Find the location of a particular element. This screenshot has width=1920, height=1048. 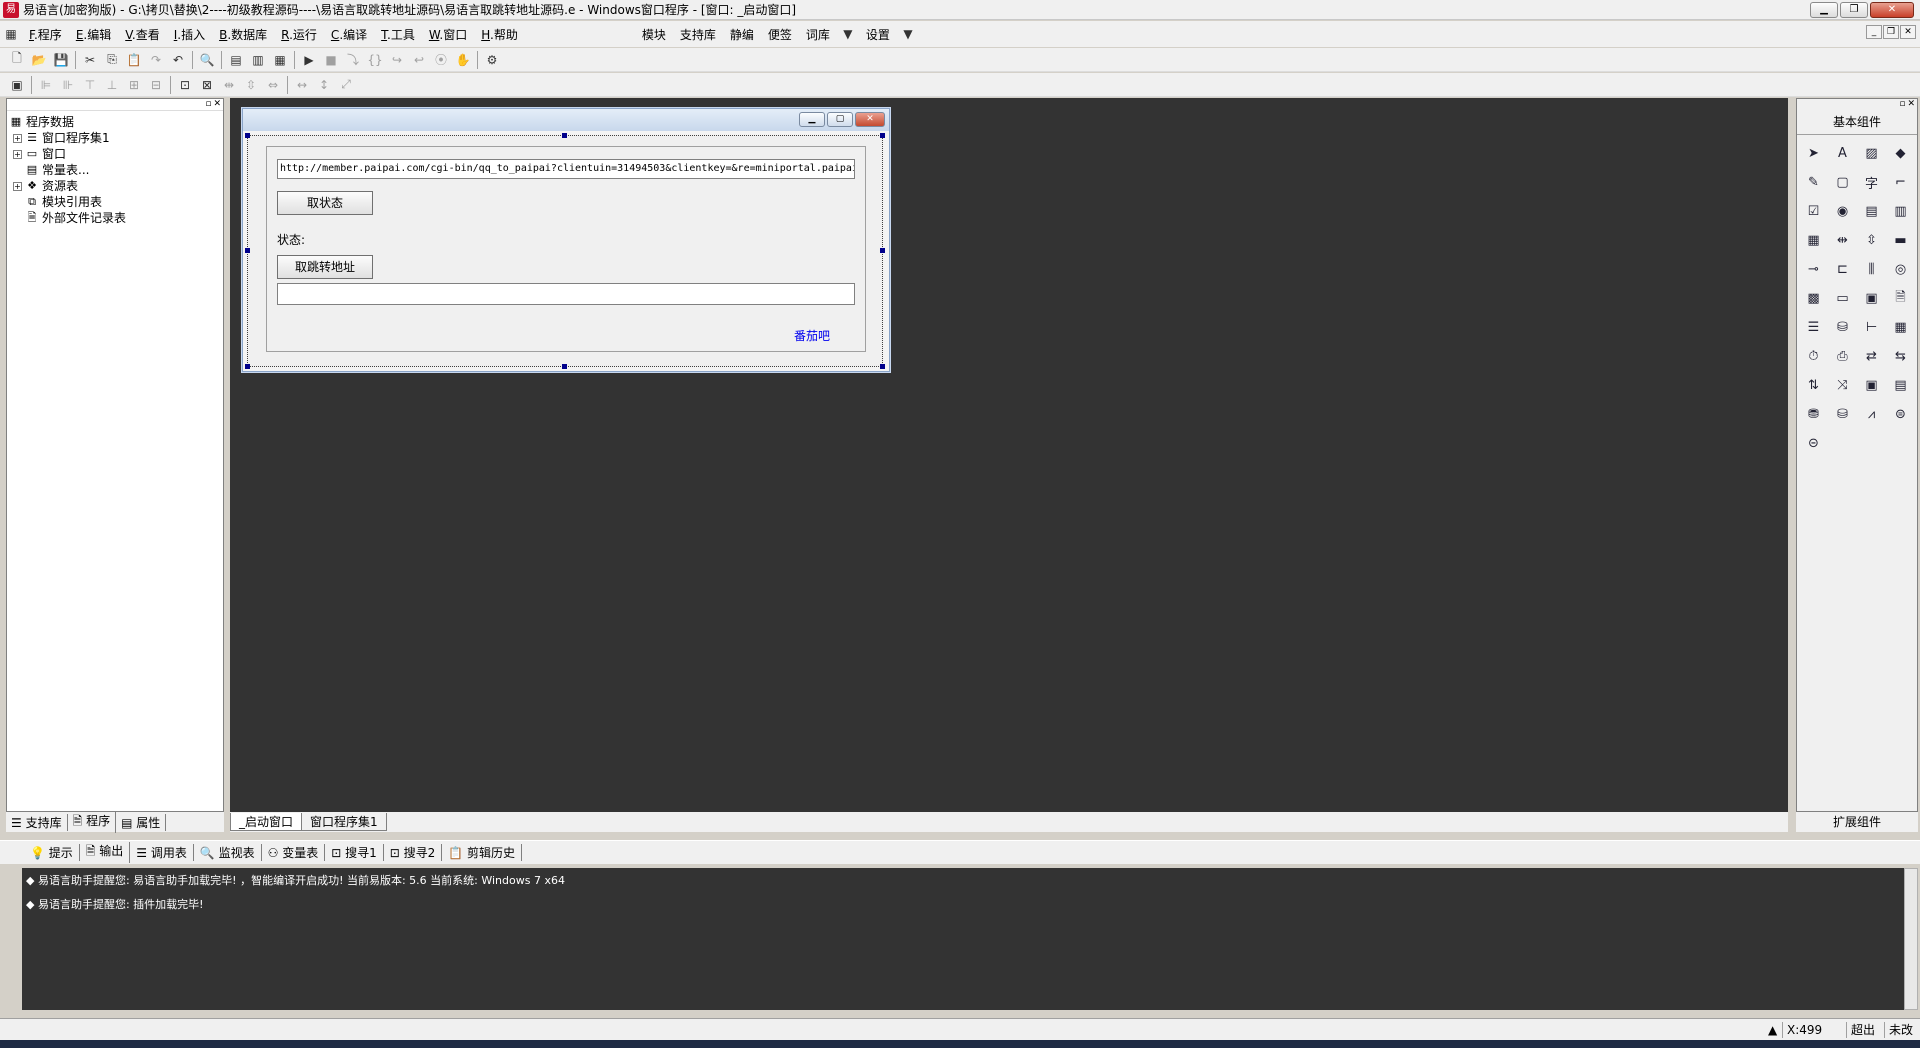

plugin-icon: ⚙ is located at coordinates (492, 60).